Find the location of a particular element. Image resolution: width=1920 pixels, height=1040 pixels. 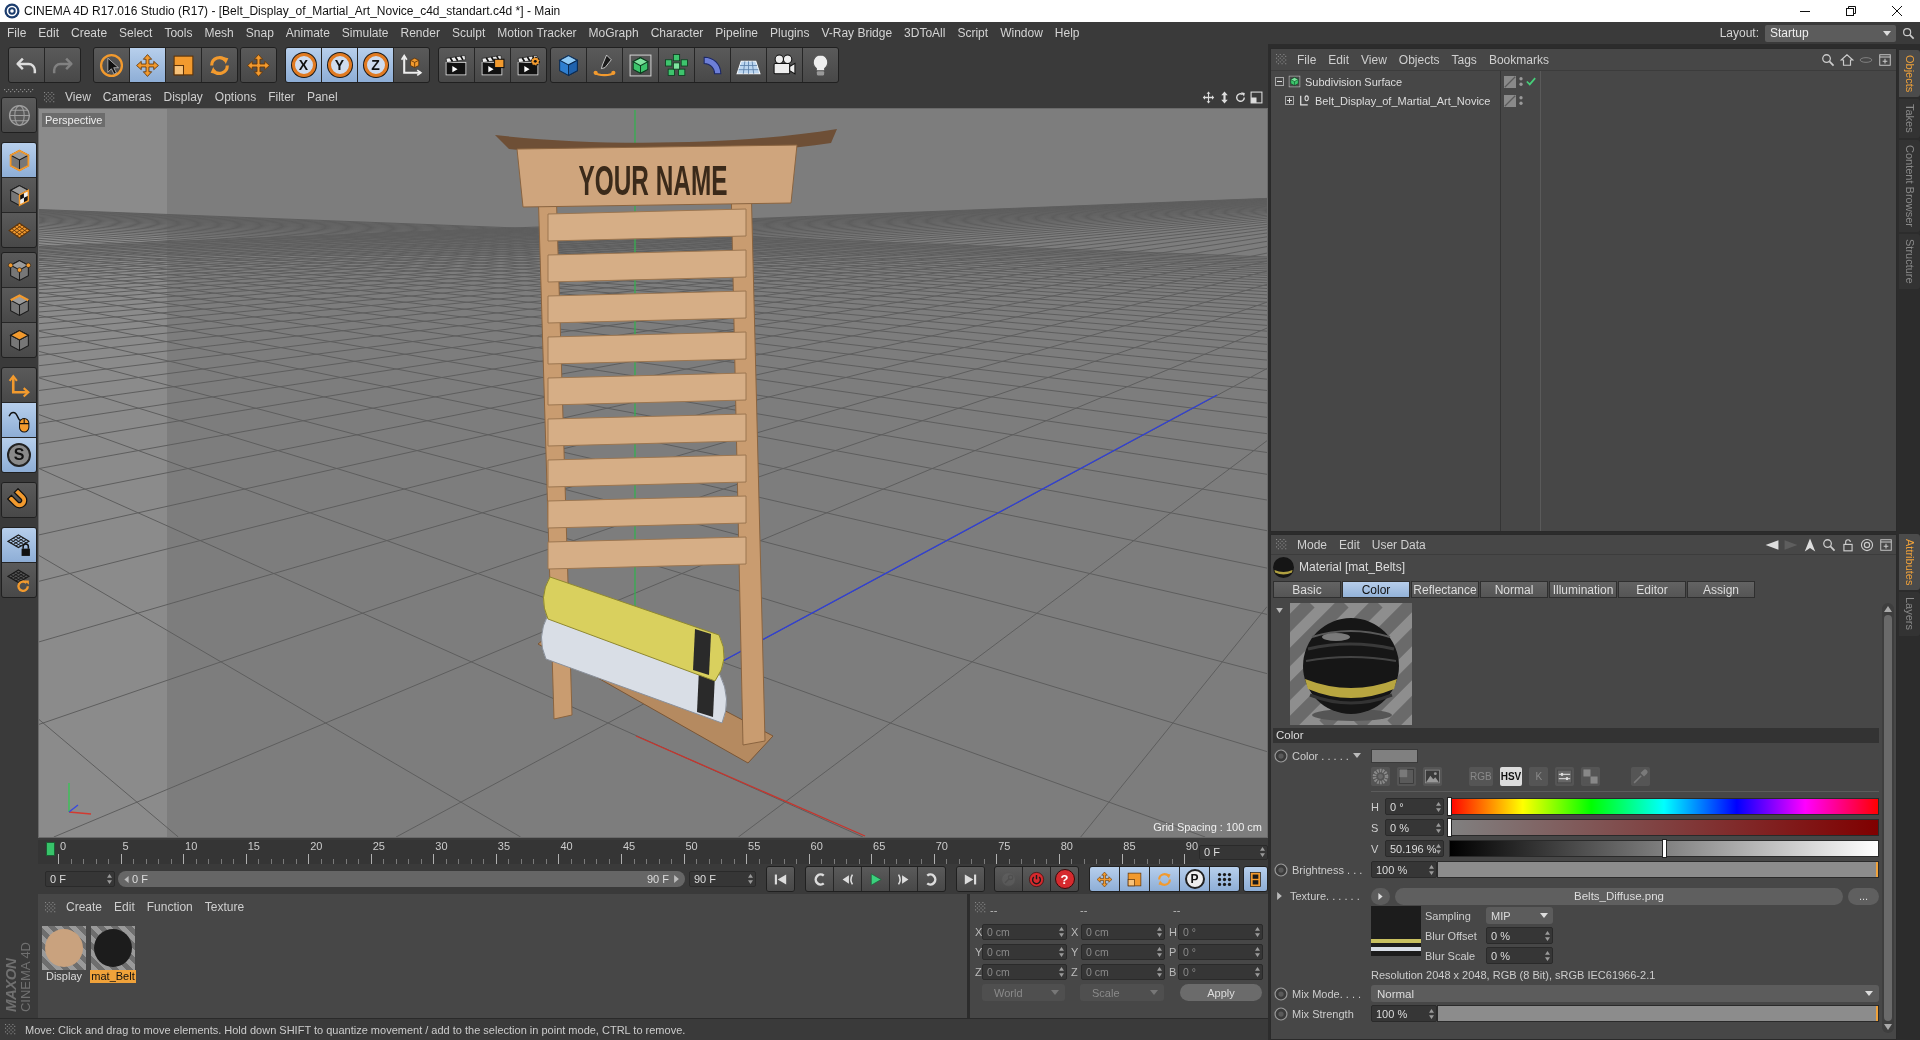

menu-item: Cameras is located at coordinates (127, 97).